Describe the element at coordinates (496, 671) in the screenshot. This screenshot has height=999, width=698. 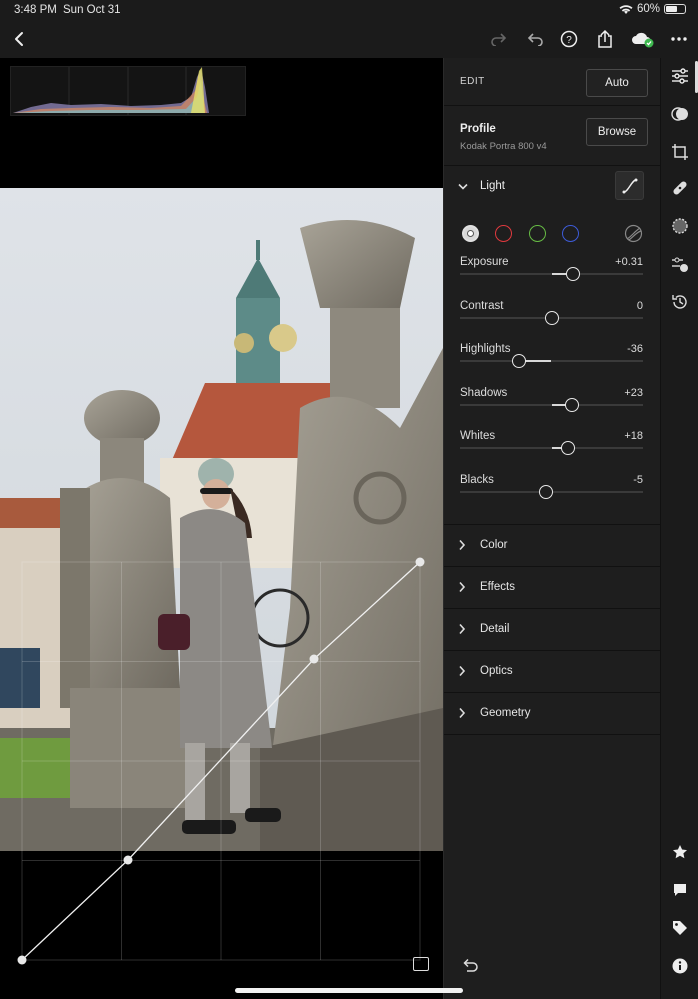
I see `section-title: Optics` at that location.